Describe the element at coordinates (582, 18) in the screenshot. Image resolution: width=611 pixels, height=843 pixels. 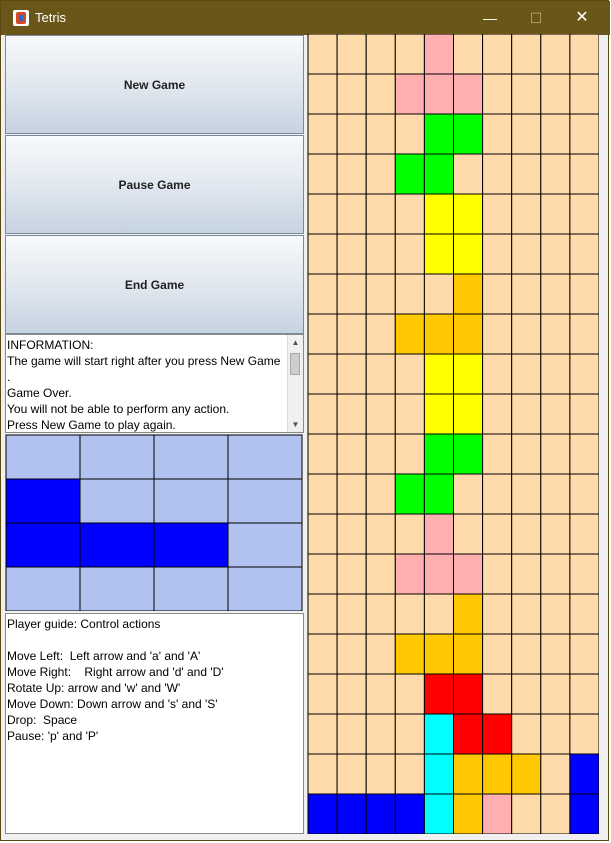
I see `close-button: ✕` at that location.